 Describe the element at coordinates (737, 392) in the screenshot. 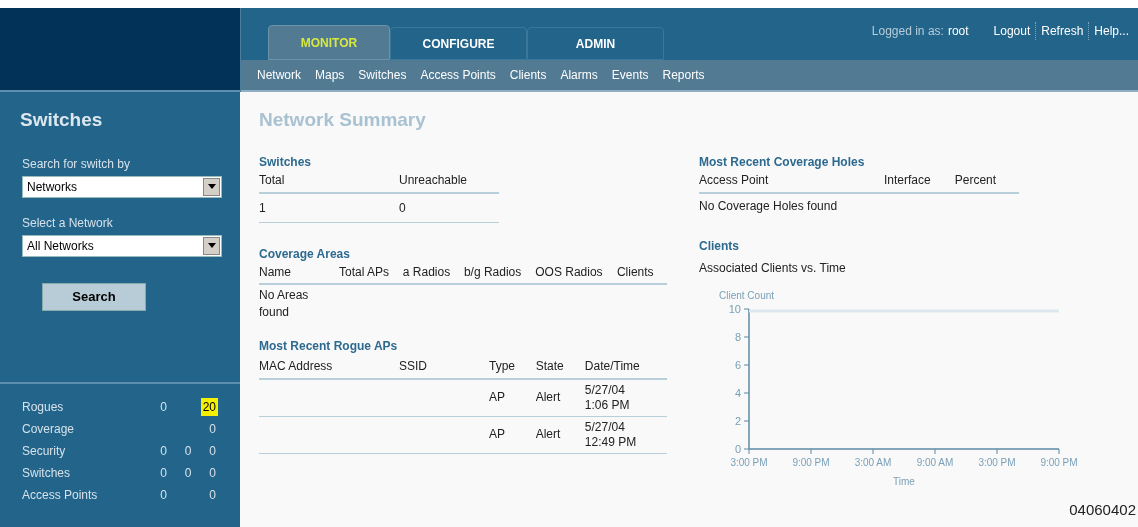

I see `y-tick-label: 4` at that location.